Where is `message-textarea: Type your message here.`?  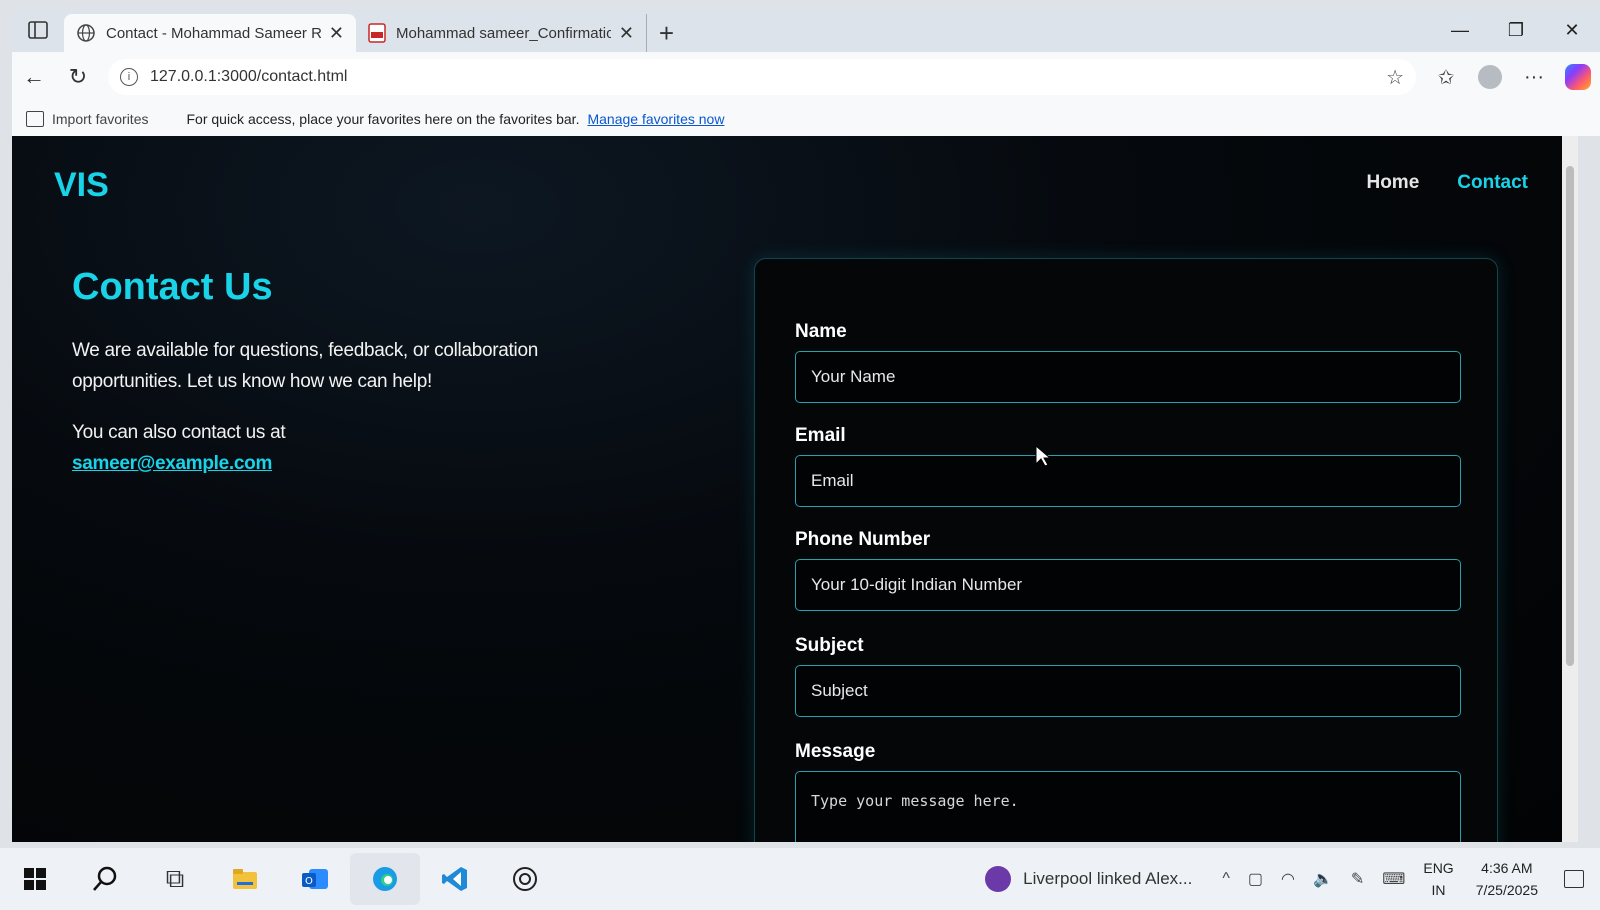
message-textarea: Type your message here. is located at coordinates (1128, 806).